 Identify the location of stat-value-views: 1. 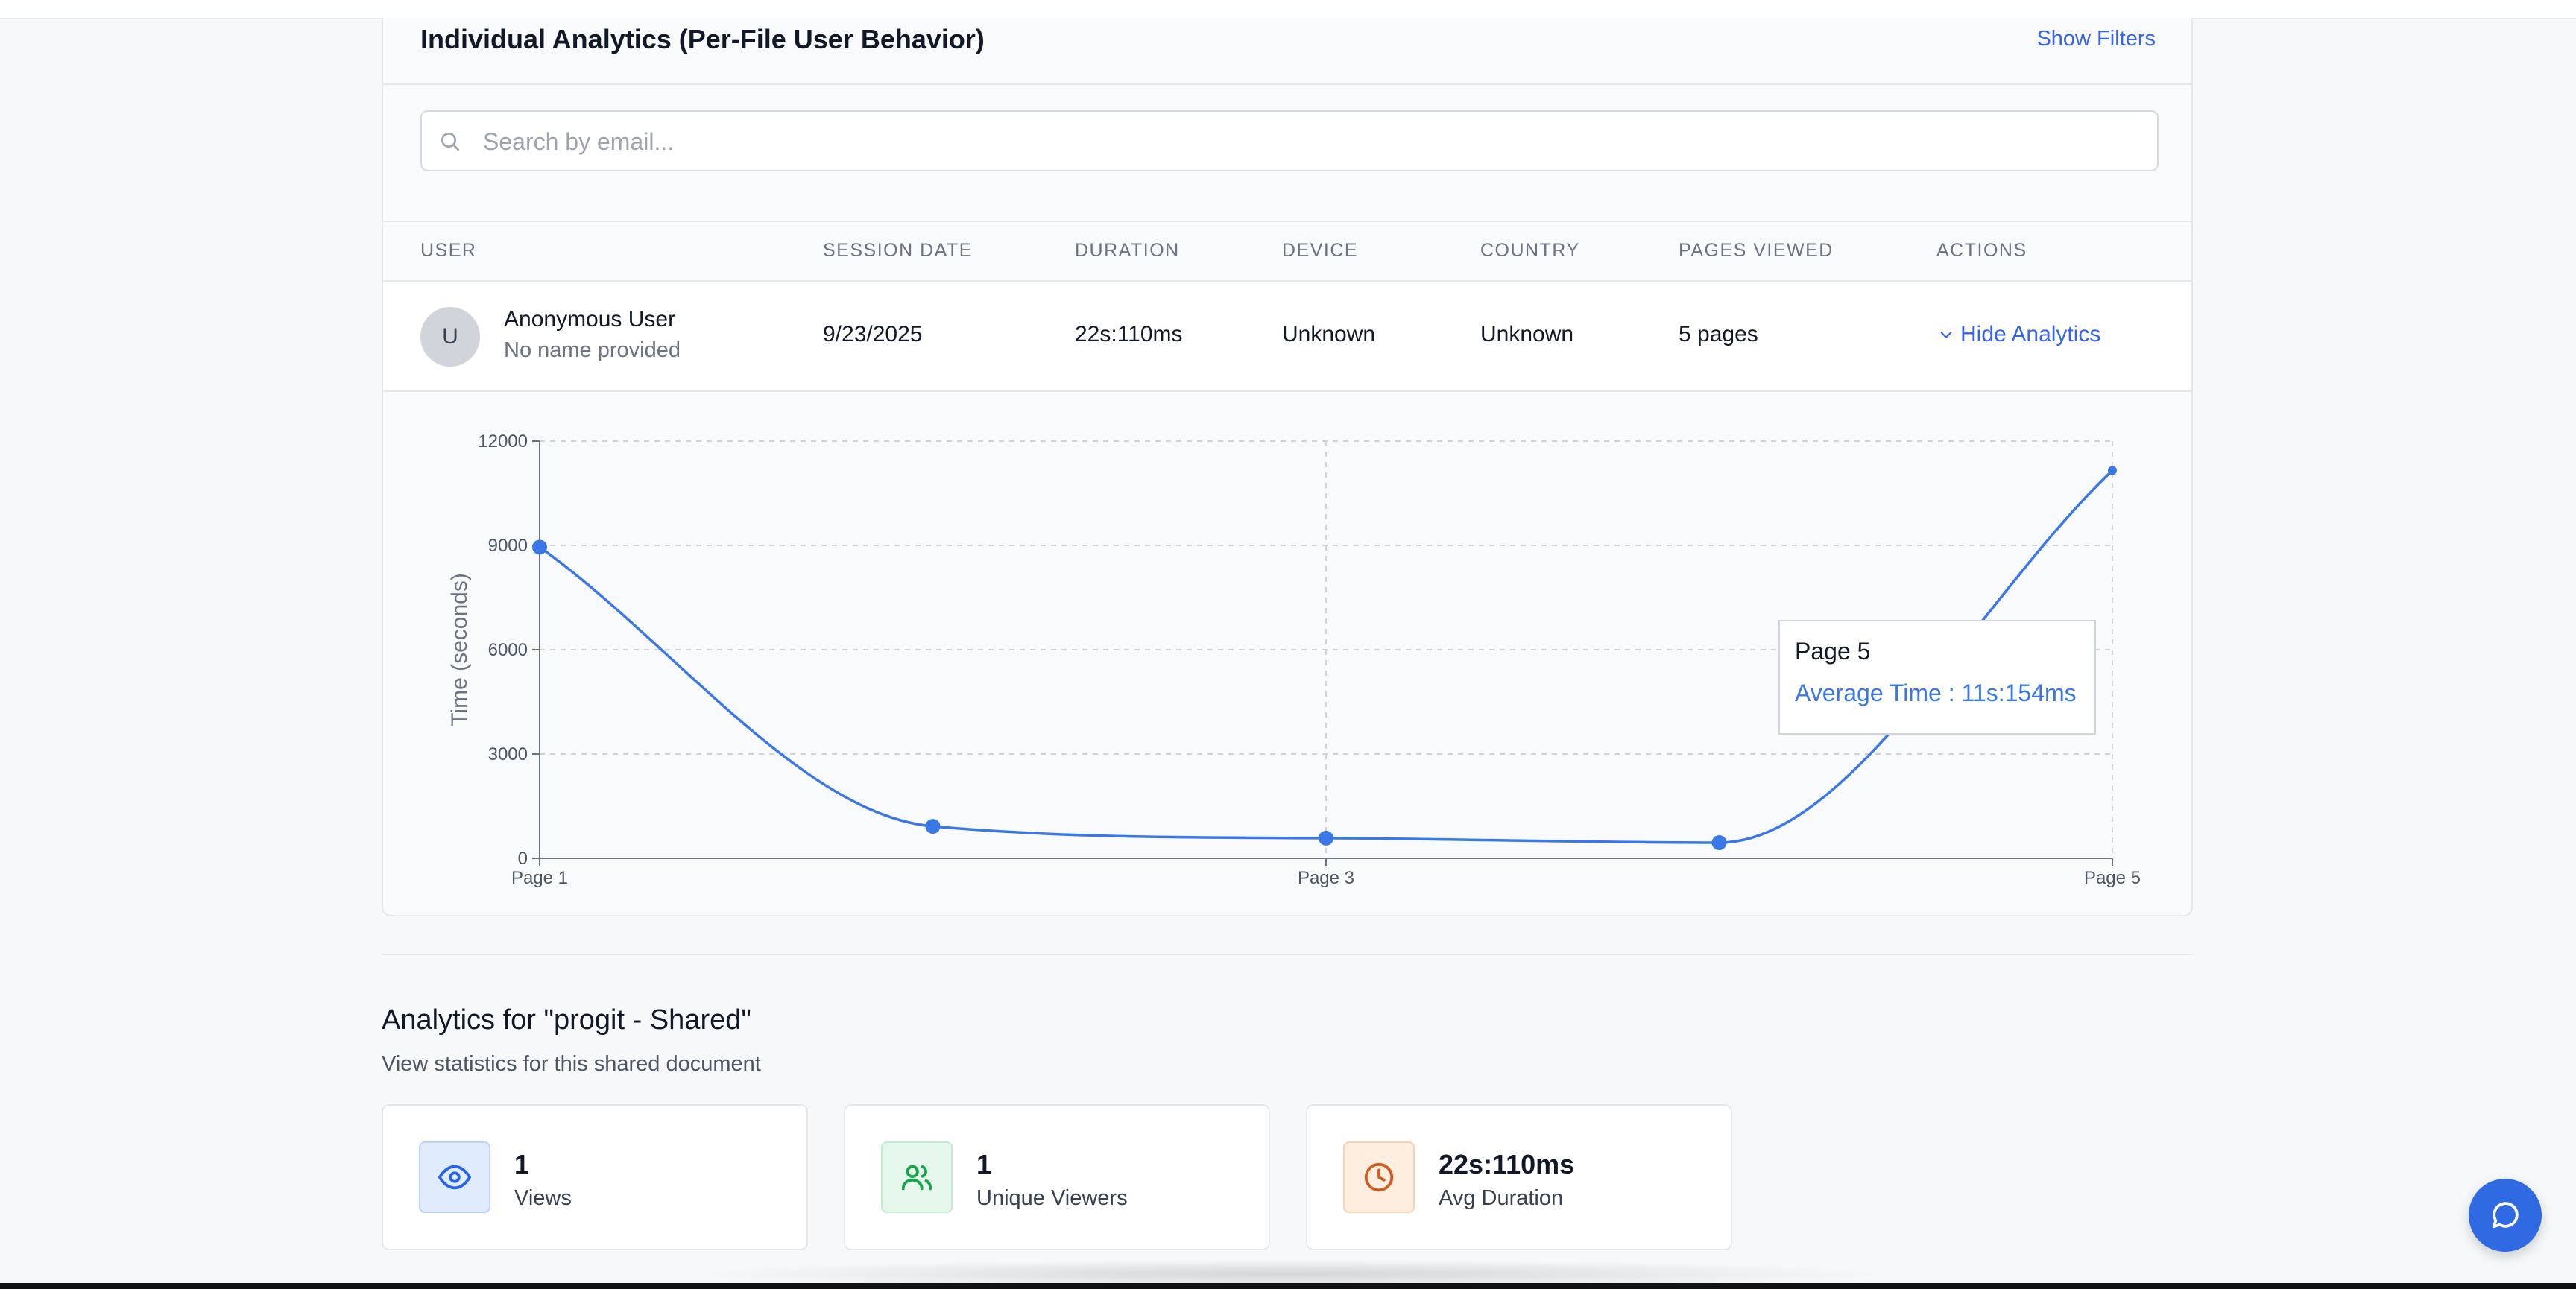
(522, 1164).